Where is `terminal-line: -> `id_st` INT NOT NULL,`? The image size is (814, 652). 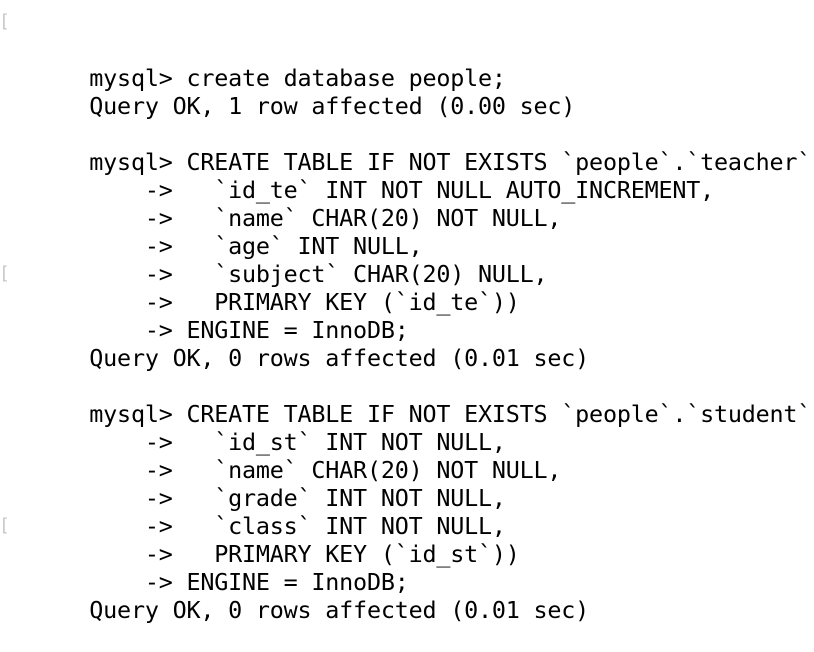
terminal-line: -> `id_st` INT NOT NULL, is located at coordinates (406, 414).